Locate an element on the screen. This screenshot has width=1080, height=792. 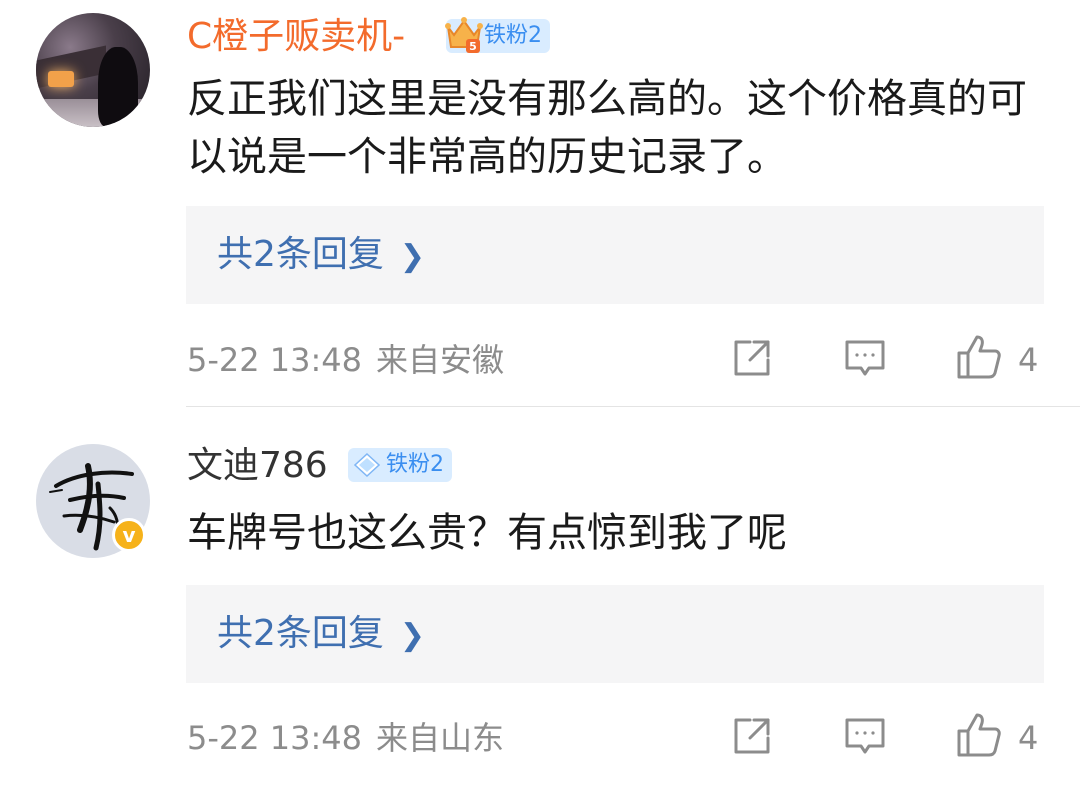
username: 文迪786 is located at coordinates (257, 466).